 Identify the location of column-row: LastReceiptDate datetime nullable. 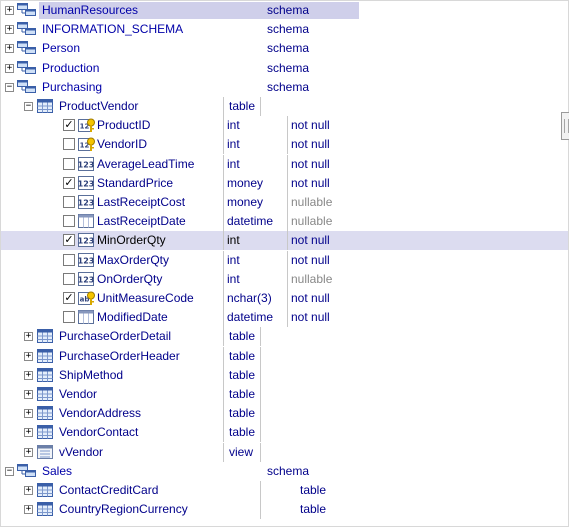
(284, 221).